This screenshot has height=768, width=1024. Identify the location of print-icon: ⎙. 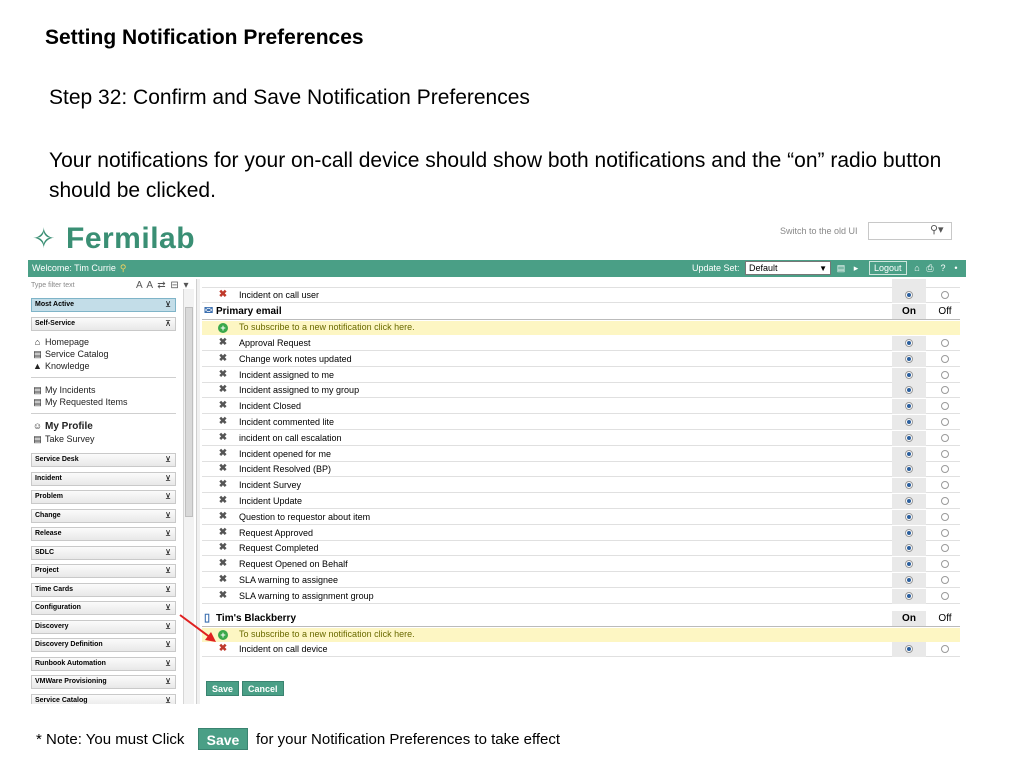
(930, 268).